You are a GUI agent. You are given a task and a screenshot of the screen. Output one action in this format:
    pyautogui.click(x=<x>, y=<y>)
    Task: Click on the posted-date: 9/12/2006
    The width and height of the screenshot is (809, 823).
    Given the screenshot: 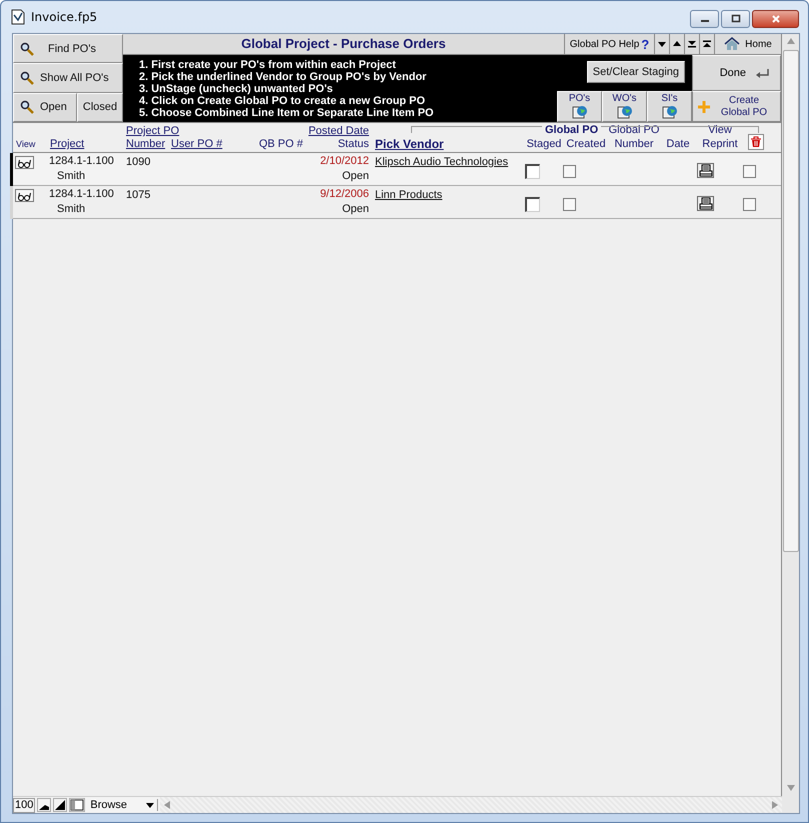 What is the action you would take?
    pyautogui.click(x=344, y=194)
    